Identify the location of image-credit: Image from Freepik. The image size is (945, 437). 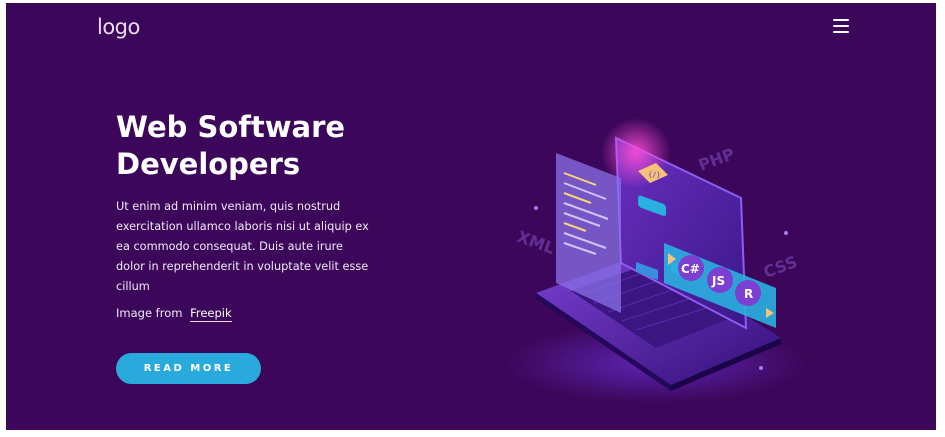
(174, 314).